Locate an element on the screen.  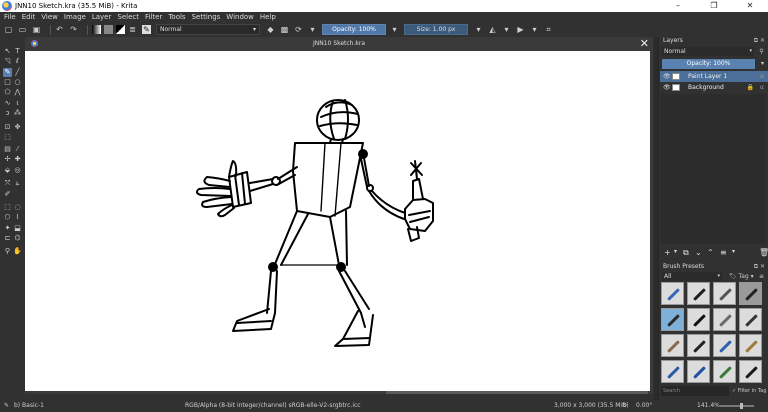
redo-icon: ↷ is located at coordinates (73, 29).